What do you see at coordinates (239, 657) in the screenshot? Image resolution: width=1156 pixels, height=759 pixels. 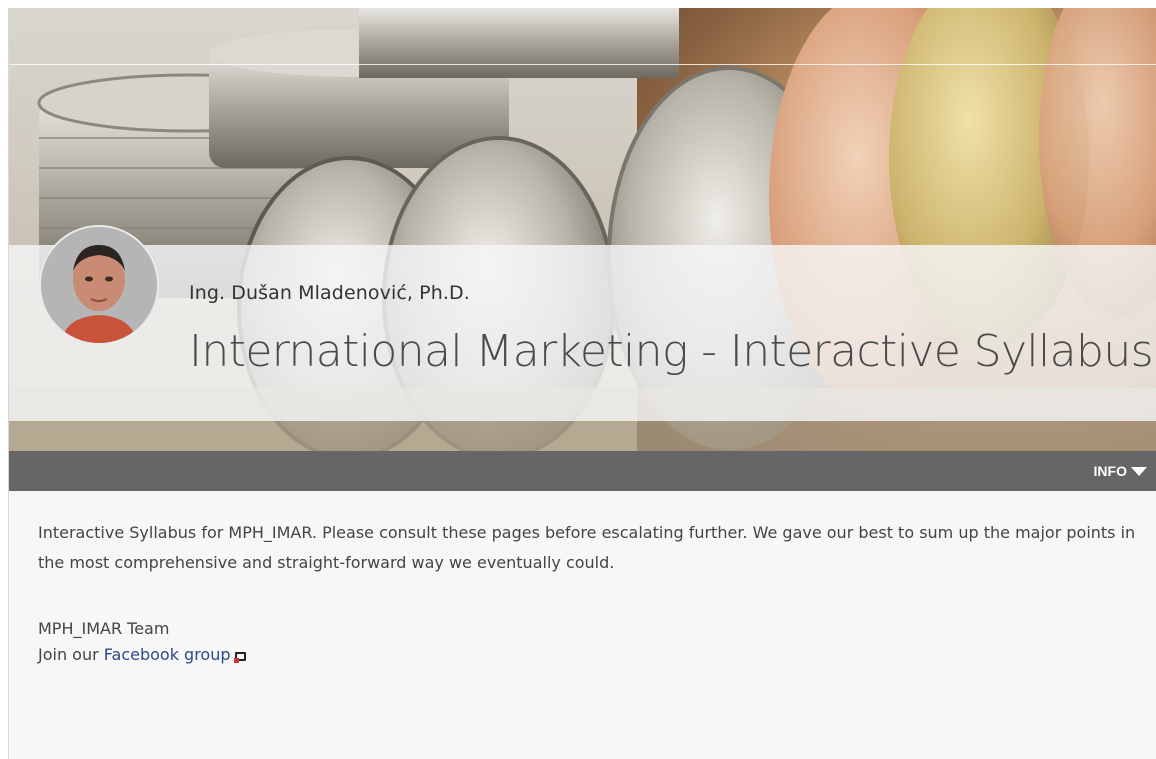 I see `external-link-icon` at bounding box center [239, 657].